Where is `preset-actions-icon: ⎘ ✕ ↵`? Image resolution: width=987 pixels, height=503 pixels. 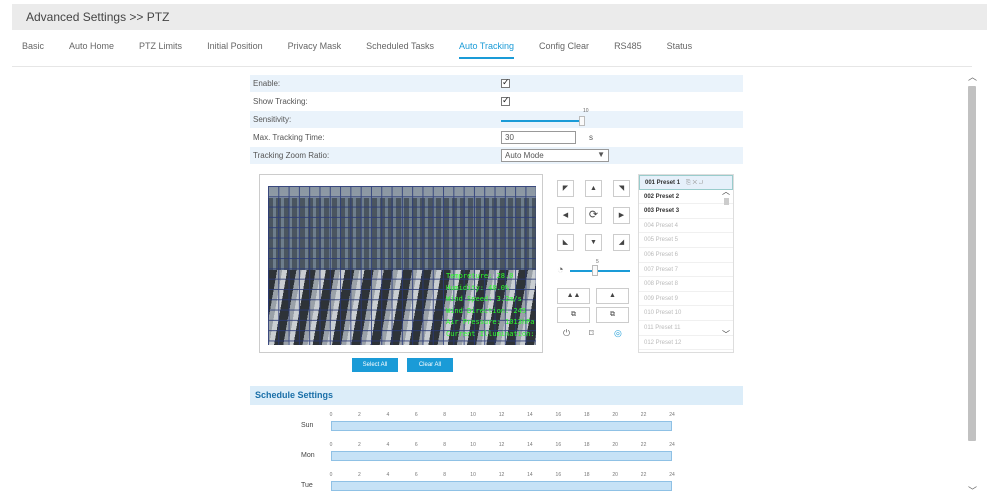
preset-actions-icon: ⎘ ✕ ↵ is located at coordinates (694, 183).